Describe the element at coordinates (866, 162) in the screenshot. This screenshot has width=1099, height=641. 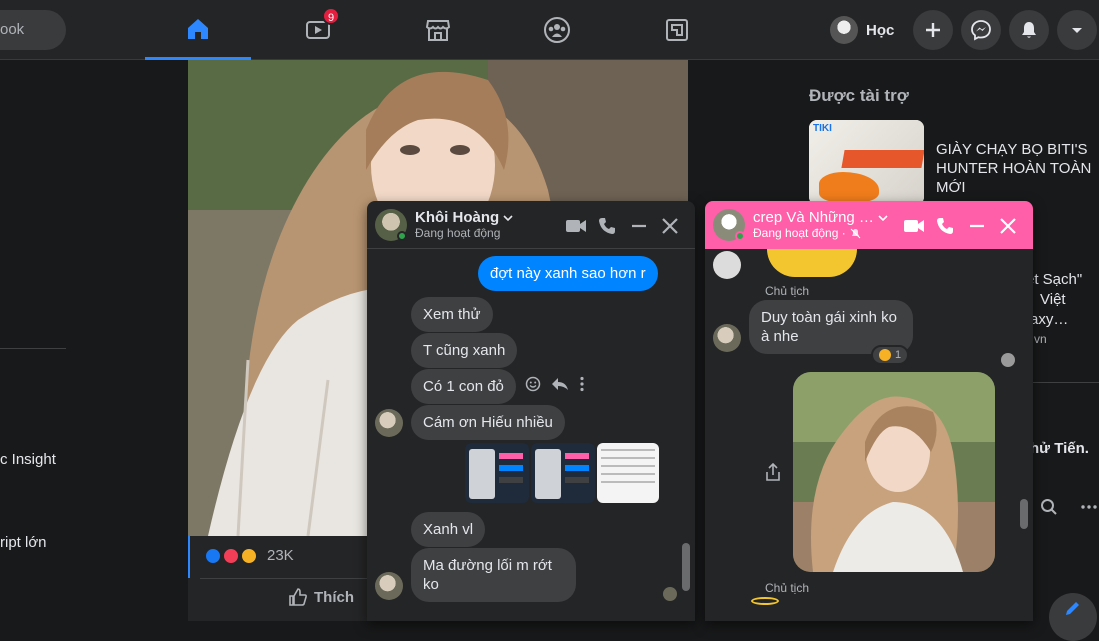
I see `ad-image: TIKI` at that location.